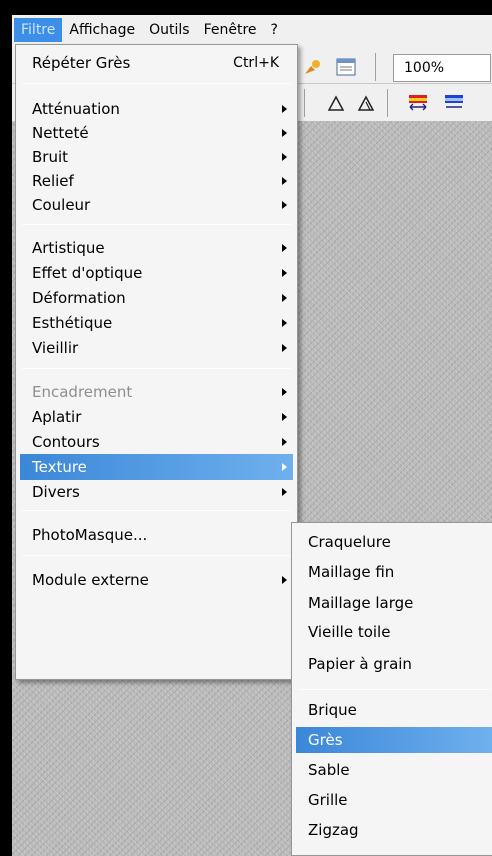  What do you see at coordinates (72, 323) in the screenshot?
I see `menu-item-label: Esthétique` at bounding box center [72, 323].